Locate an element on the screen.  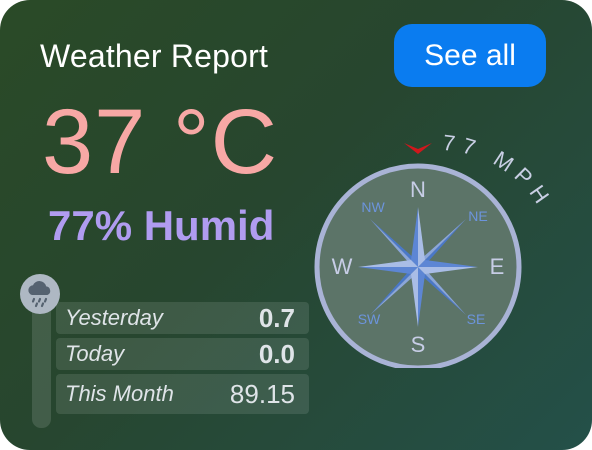
compass-label-e: E is located at coordinates (497, 266).